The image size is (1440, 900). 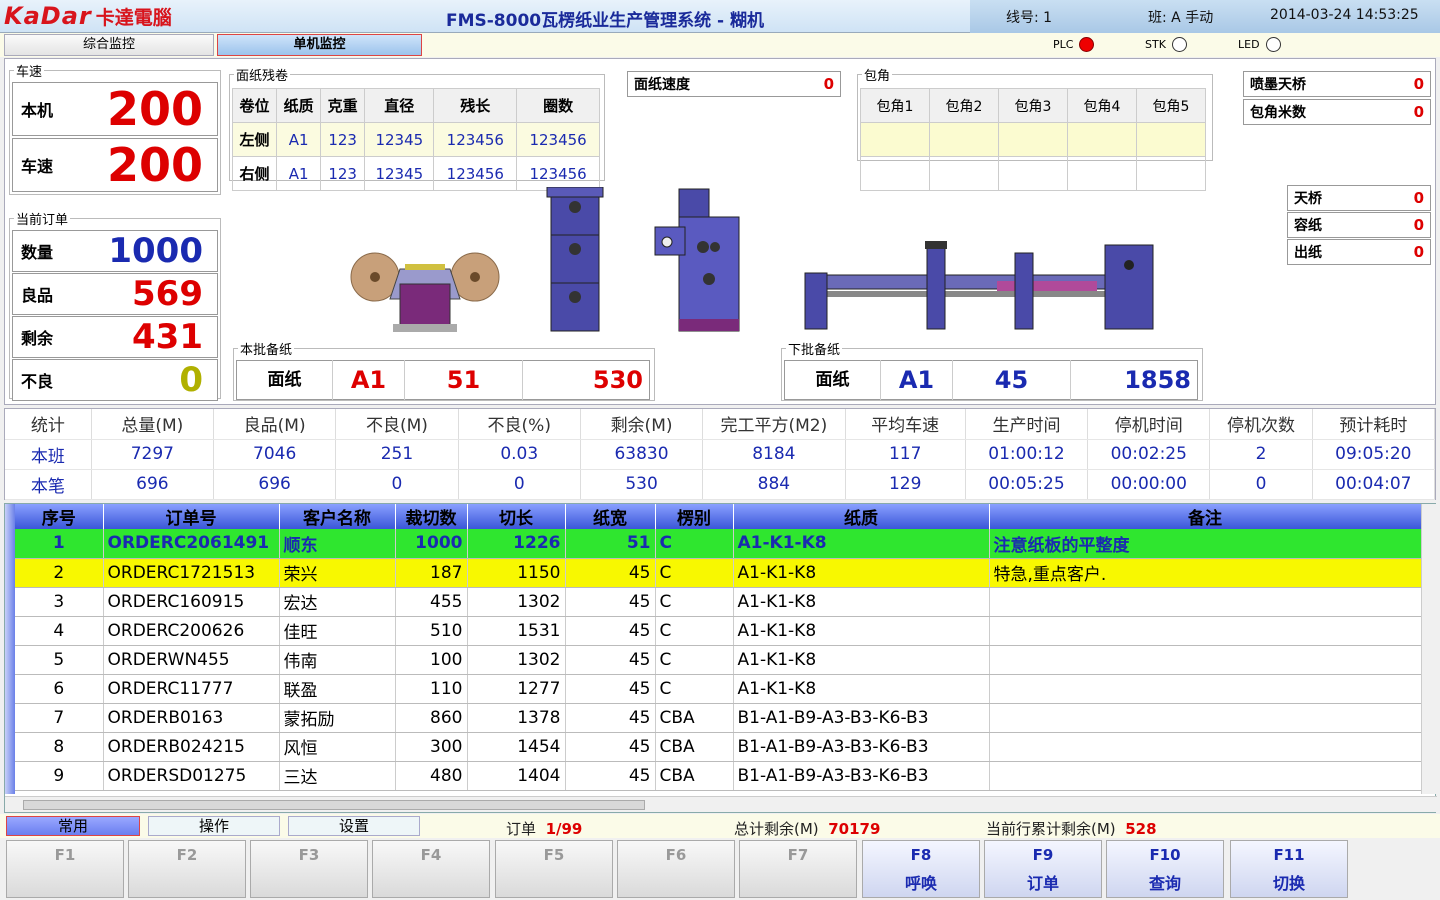 What do you see at coordinates (1205, 631) in the screenshot?
I see `order-cell` at bounding box center [1205, 631].